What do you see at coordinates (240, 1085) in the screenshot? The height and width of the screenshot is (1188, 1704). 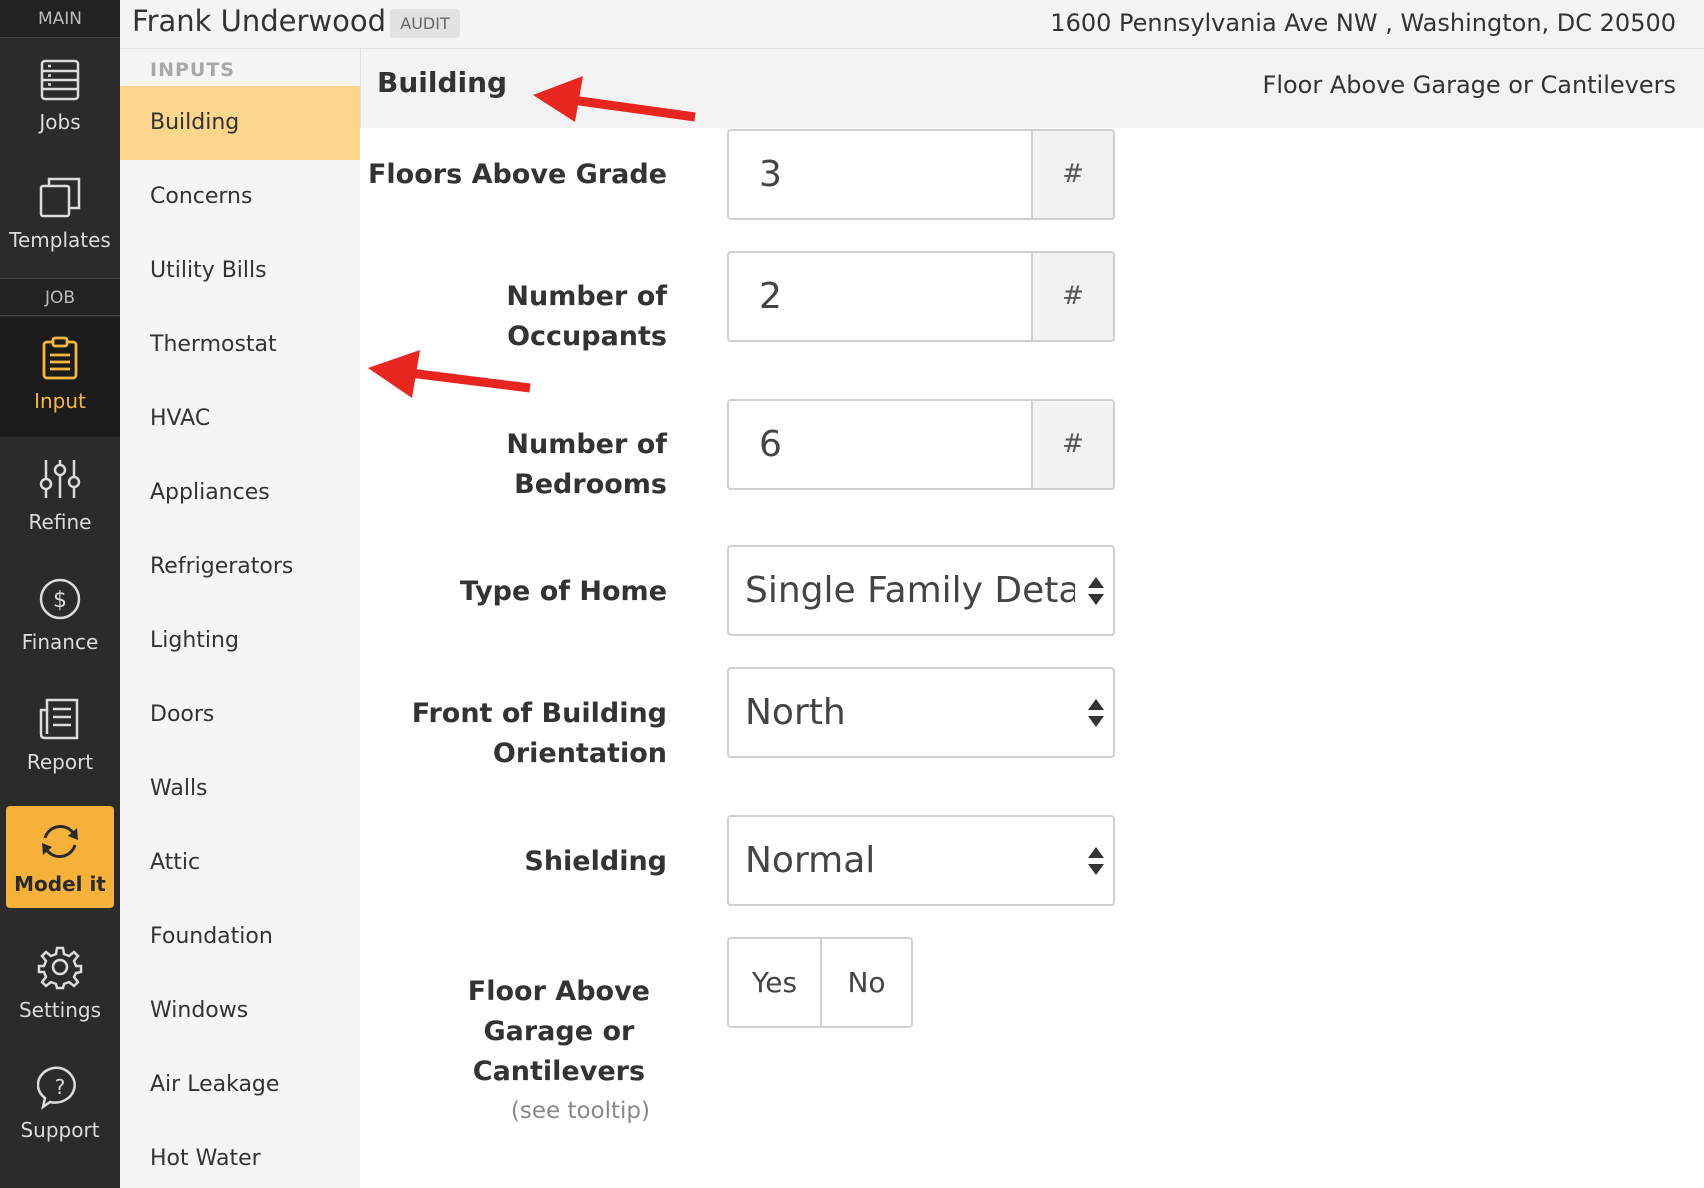 I see `subnav-item-air-leakage: Air Leakage` at bounding box center [240, 1085].